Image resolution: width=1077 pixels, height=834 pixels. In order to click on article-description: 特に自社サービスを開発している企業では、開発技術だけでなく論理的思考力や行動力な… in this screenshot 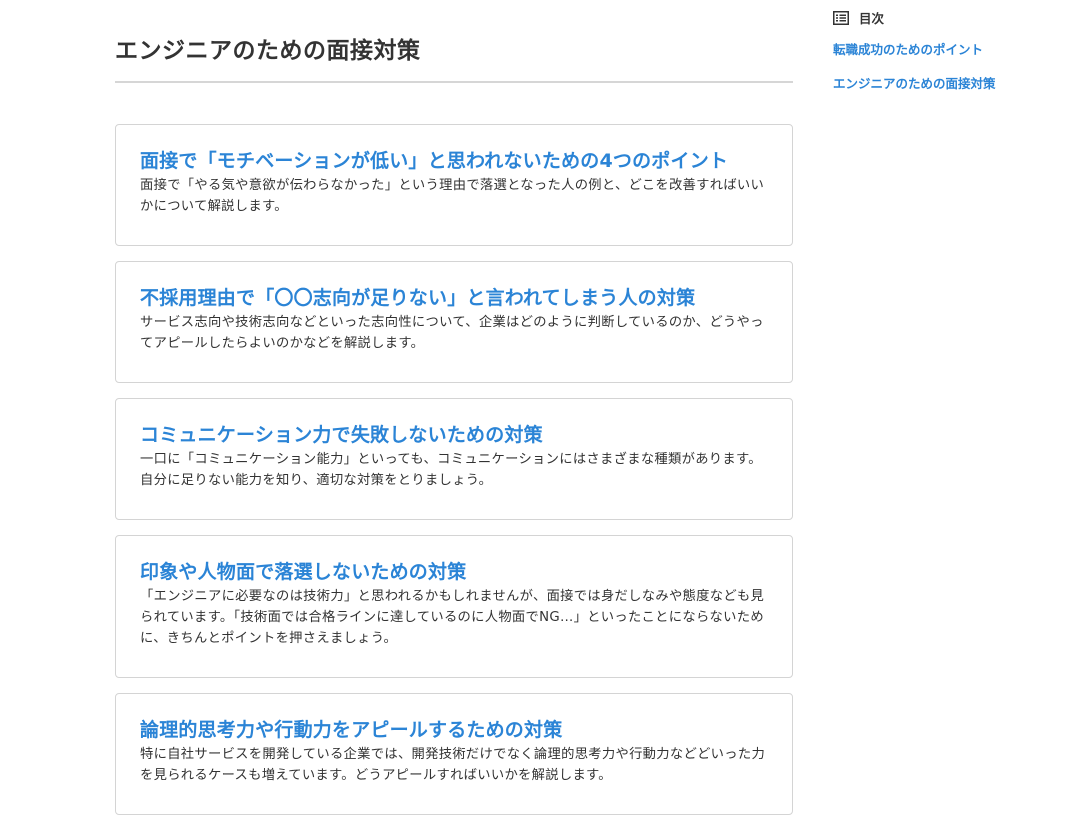, I will do `click(453, 765)`.